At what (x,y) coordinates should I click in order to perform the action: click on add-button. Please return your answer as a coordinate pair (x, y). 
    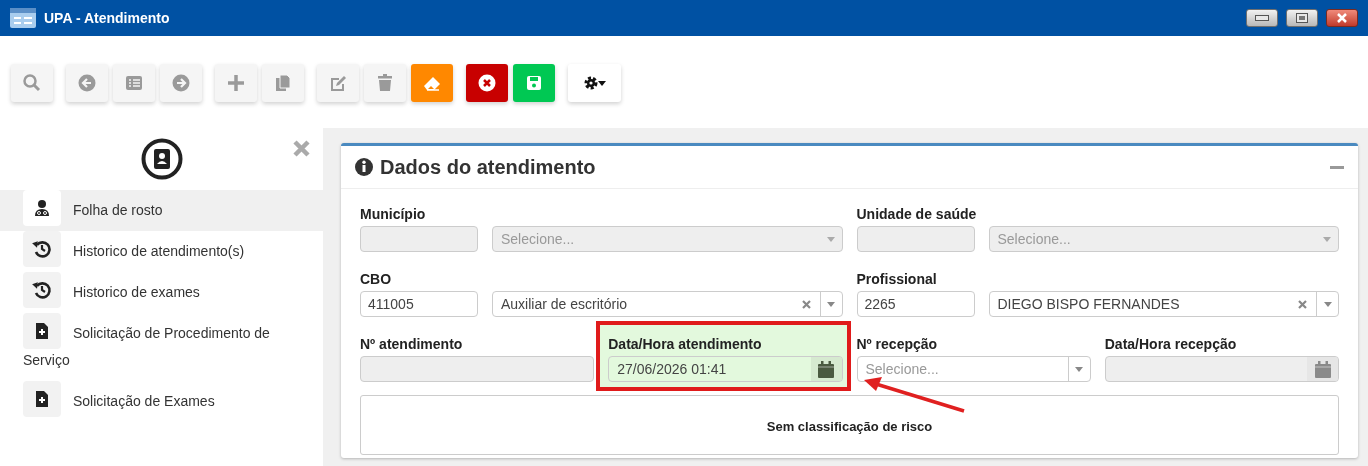
    Looking at the image, I should click on (236, 83).